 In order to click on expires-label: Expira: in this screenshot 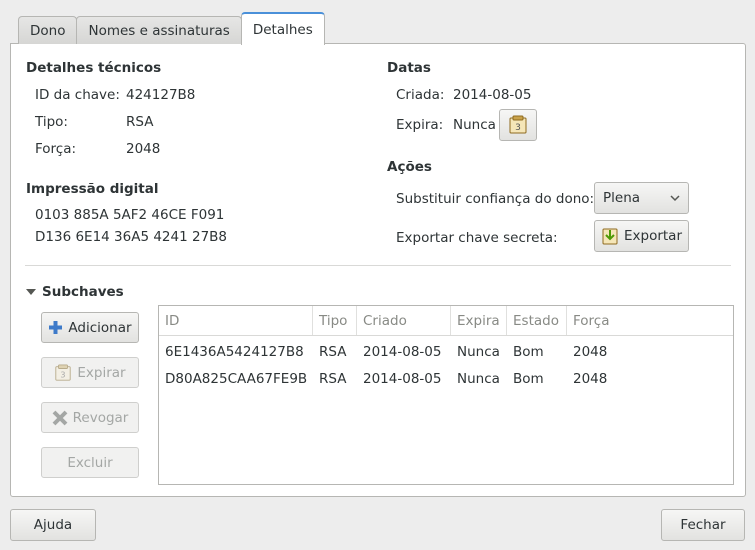, I will do `click(420, 125)`.